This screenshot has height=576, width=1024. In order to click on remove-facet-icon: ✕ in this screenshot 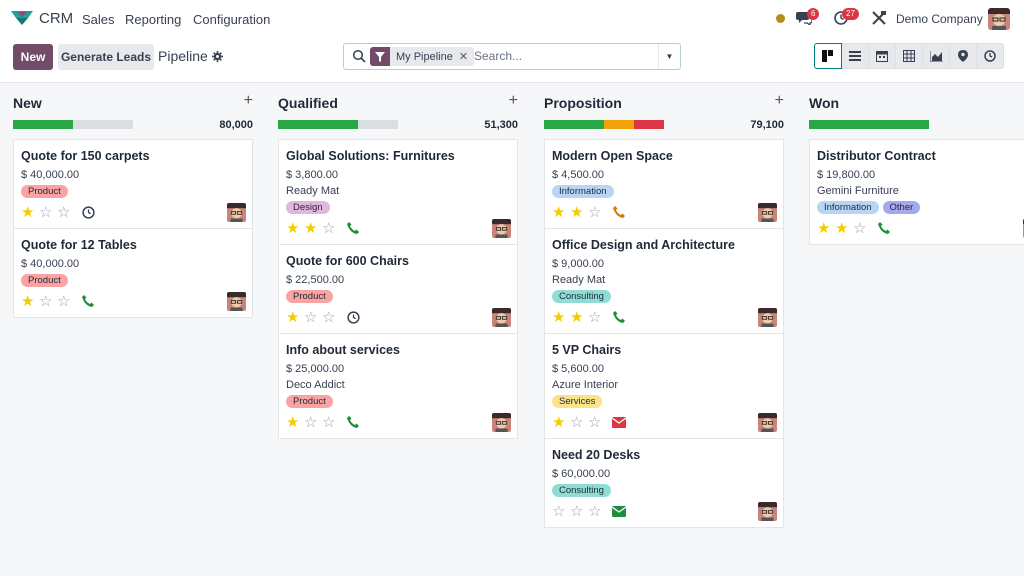, I will do `click(466, 56)`.